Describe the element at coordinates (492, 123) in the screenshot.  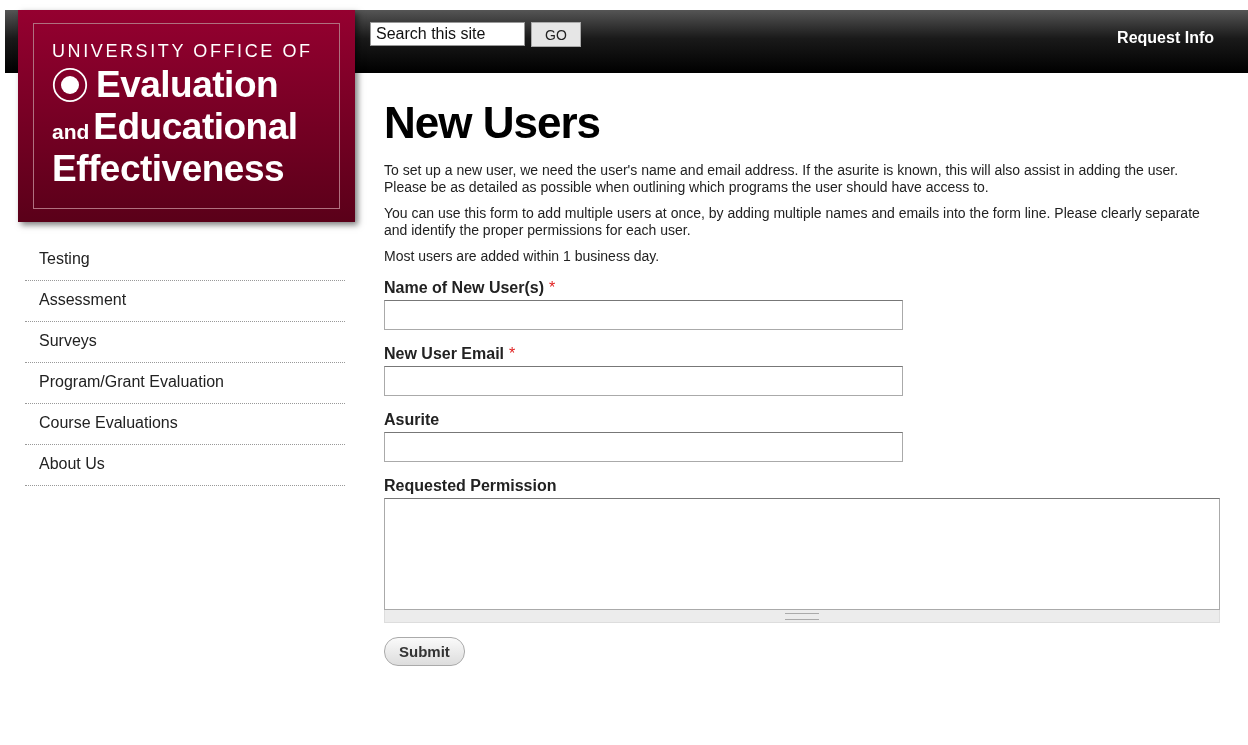
I see `page-title: New Users` at that location.